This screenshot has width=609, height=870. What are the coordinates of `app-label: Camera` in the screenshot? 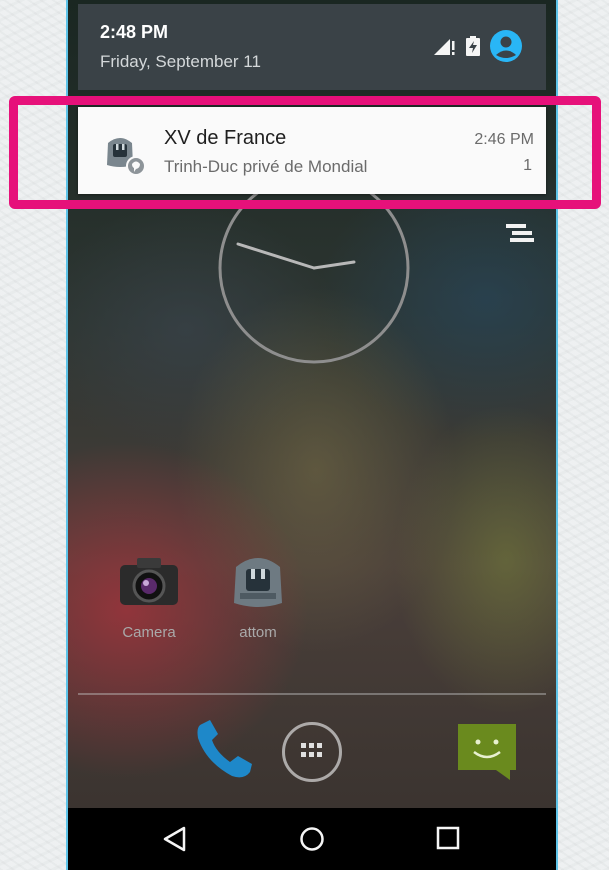 It's located at (149, 632).